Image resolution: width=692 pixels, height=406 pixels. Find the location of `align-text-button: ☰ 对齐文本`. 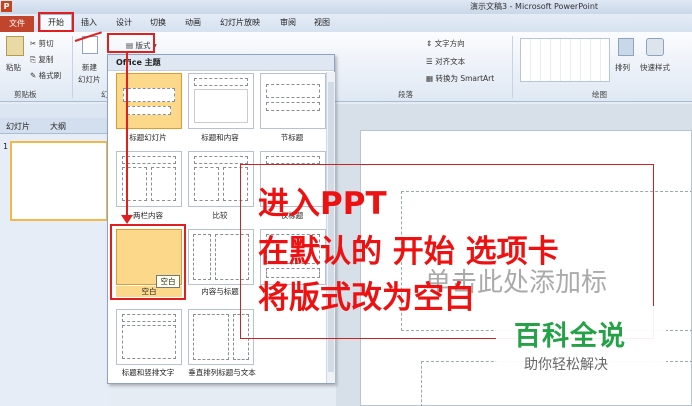

align-text-button: ☰ 对齐文本 is located at coordinates (445, 61).